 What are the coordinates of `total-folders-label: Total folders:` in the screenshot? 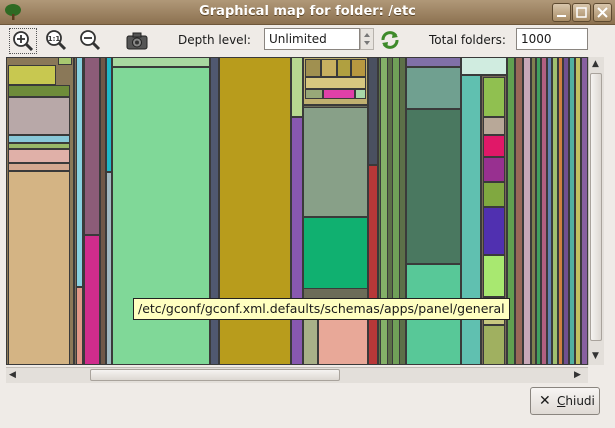 It's located at (467, 40).